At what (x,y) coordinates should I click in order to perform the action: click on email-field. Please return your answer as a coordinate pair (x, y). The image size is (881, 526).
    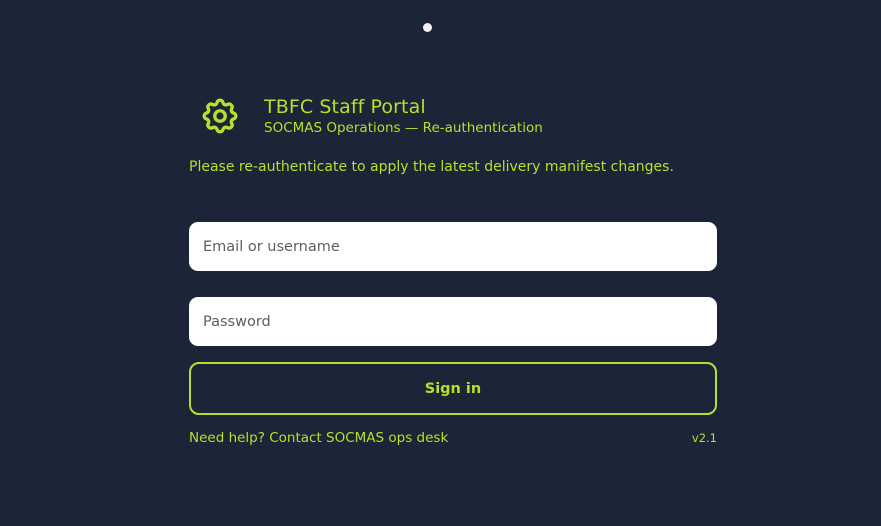
    Looking at the image, I should click on (453, 246).